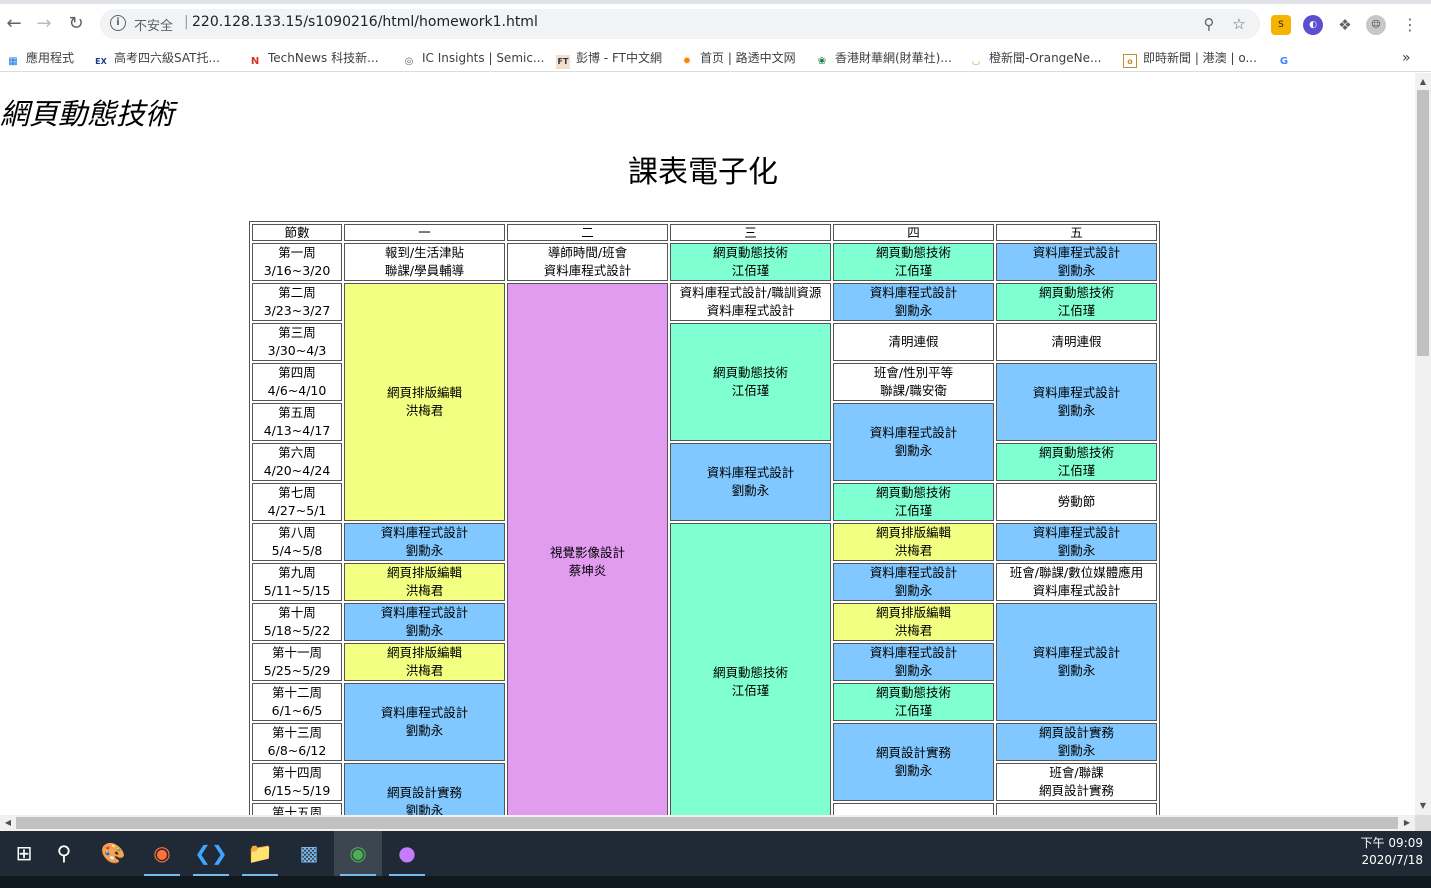  I want to click on clock-date: 2020/7/18, so click(1392, 860).